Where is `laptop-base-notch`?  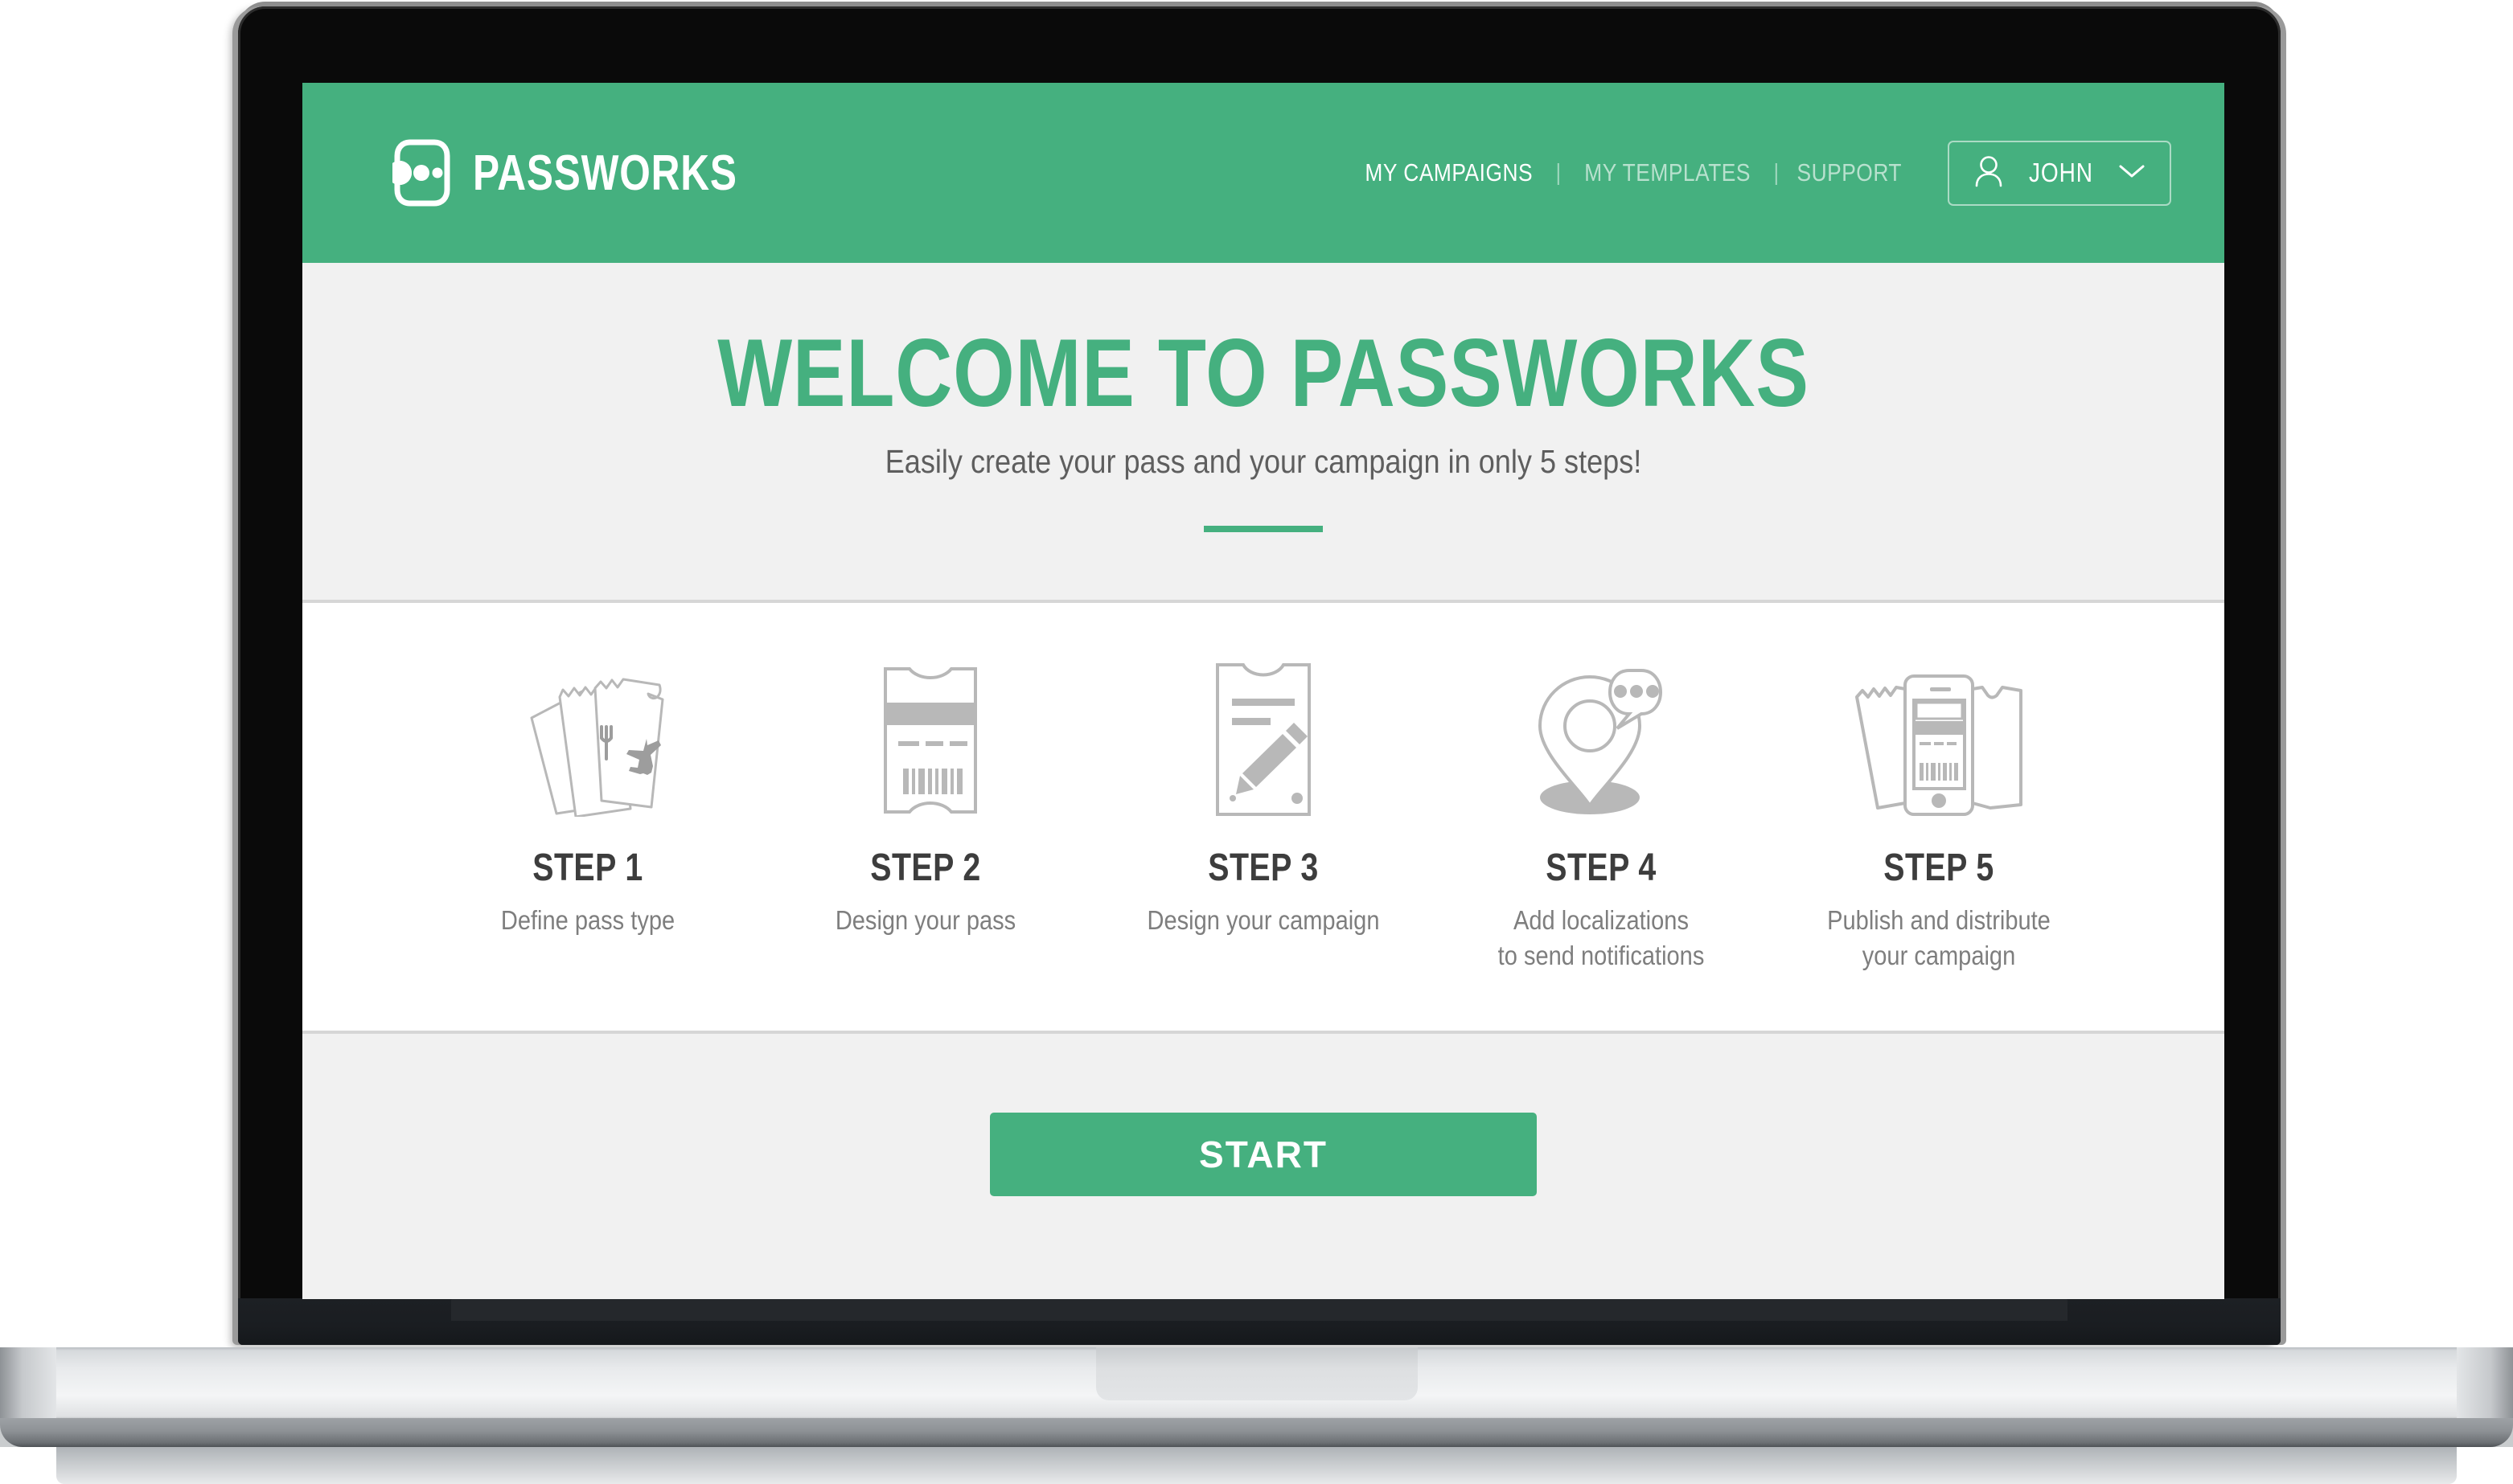
laptop-base-notch is located at coordinates (1256, 1374).